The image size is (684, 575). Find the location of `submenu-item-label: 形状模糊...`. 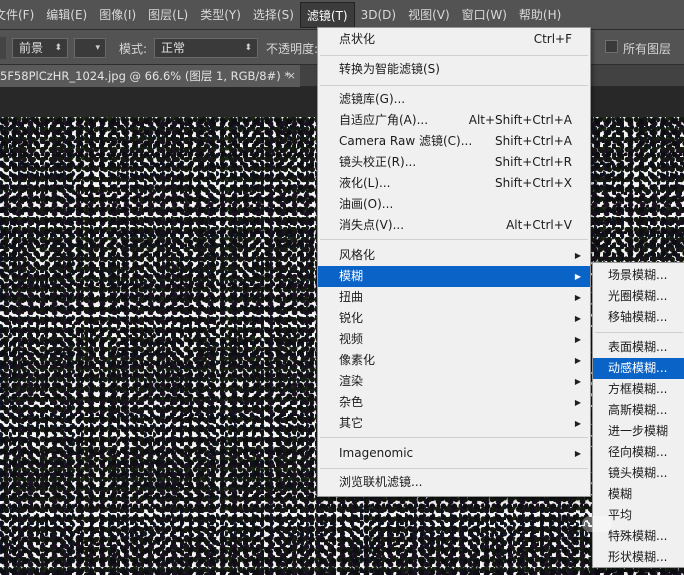

submenu-item-label: 形状模糊... is located at coordinates (638, 557).